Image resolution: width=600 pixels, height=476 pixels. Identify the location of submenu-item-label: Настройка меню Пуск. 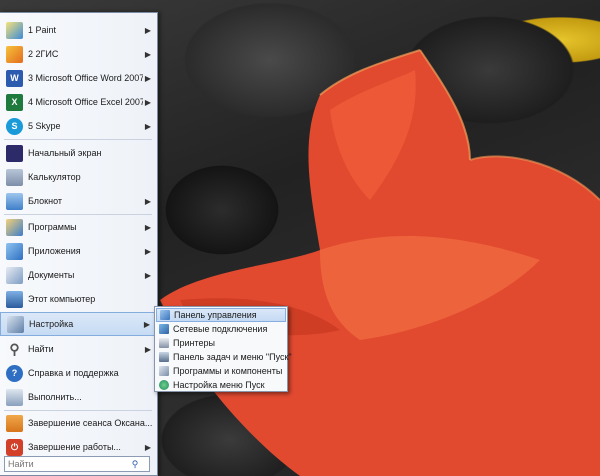
(219, 385).